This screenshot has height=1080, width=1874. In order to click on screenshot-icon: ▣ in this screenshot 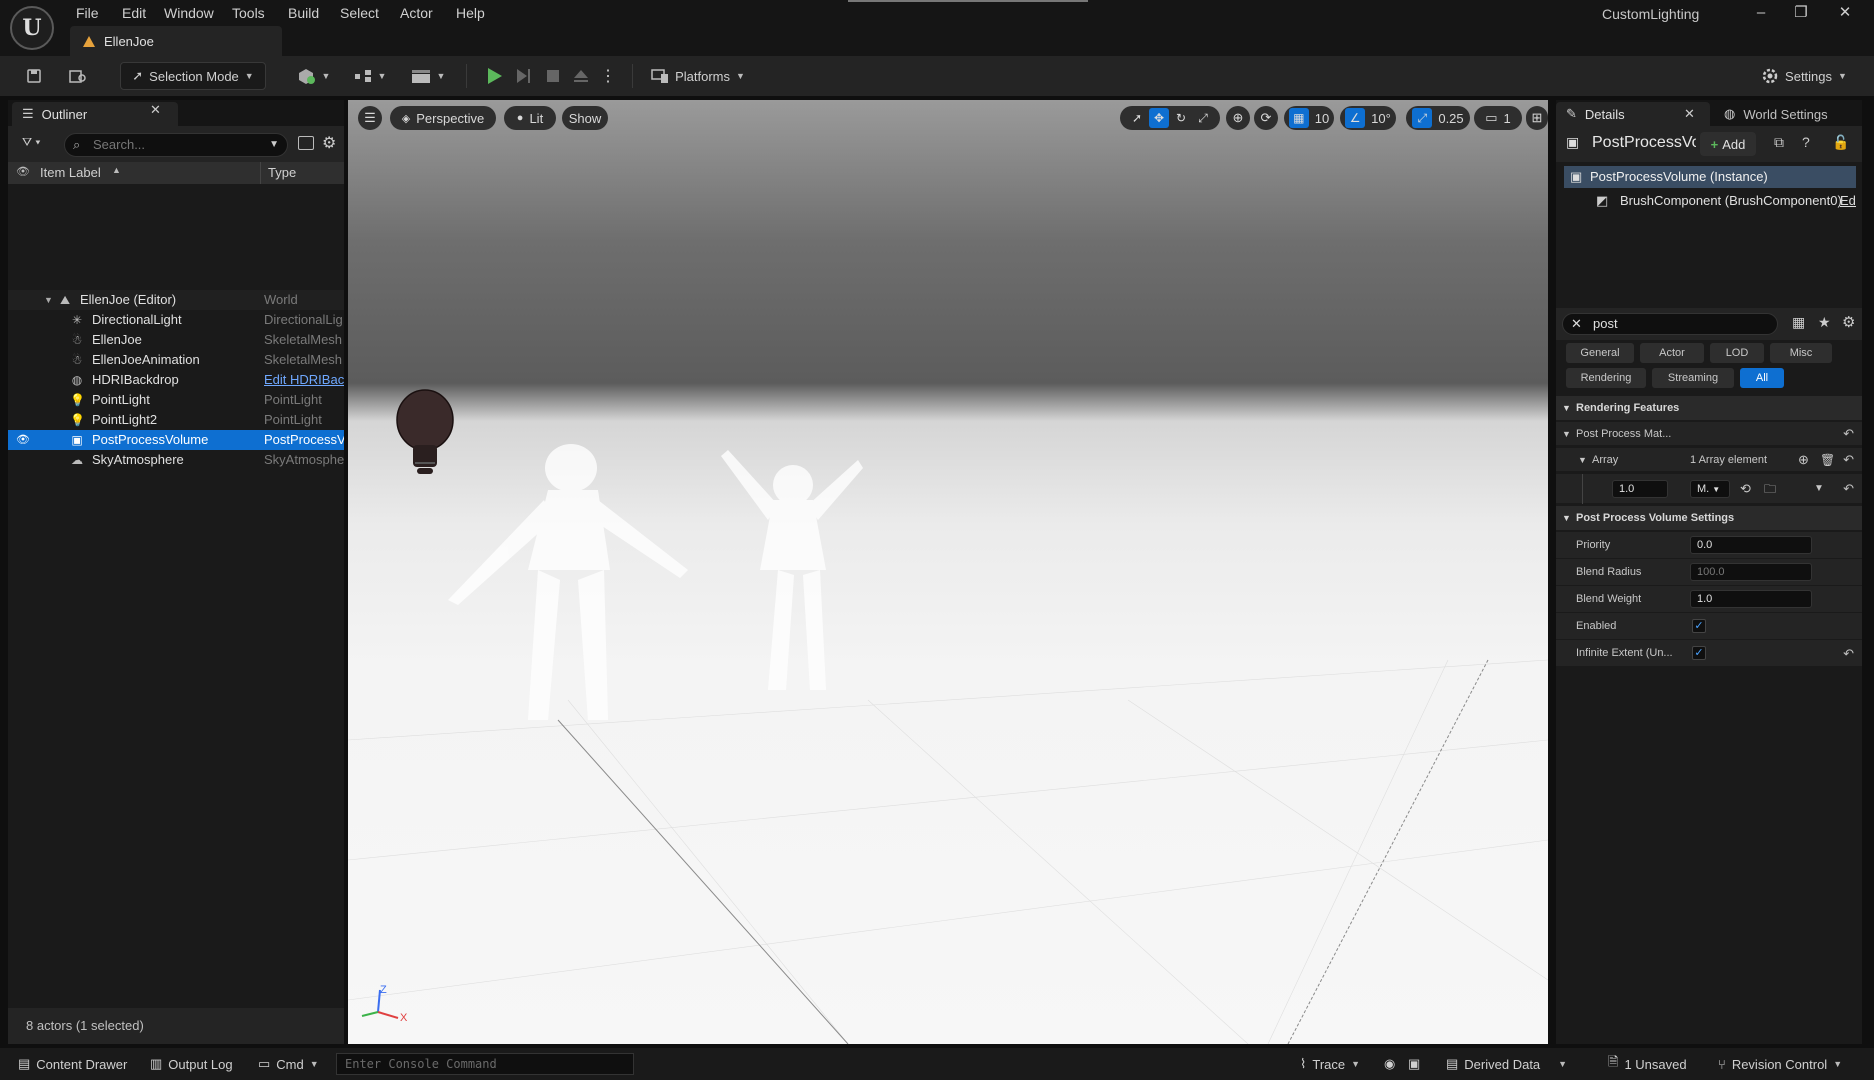, I will do `click(1414, 1064)`.